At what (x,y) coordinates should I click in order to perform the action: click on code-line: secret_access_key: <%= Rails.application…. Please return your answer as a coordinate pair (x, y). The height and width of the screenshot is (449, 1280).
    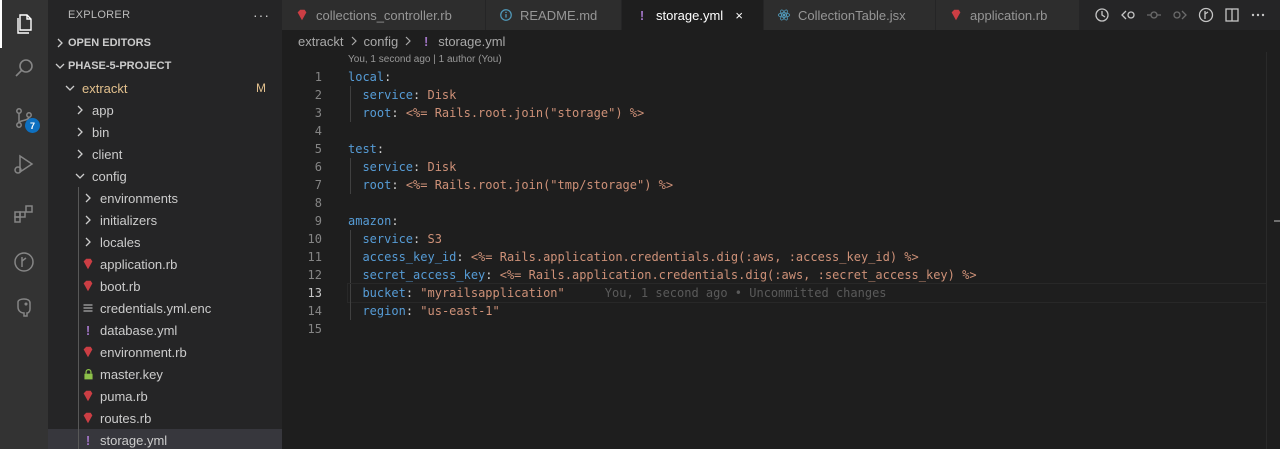
    Looking at the image, I should click on (808, 275).